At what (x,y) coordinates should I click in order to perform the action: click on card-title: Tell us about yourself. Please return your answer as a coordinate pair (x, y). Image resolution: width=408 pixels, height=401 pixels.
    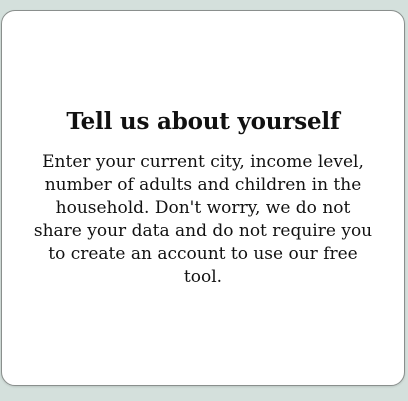
    Looking at the image, I should click on (203, 121).